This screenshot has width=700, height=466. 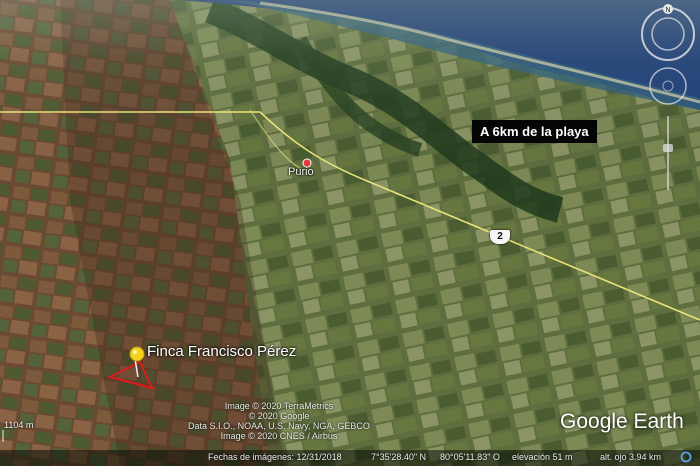 What do you see at coordinates (279, 406) in the screenshot?
I see `attribution-line: Image © 2020 TerraMetrics` at bounding box center [279, 406].